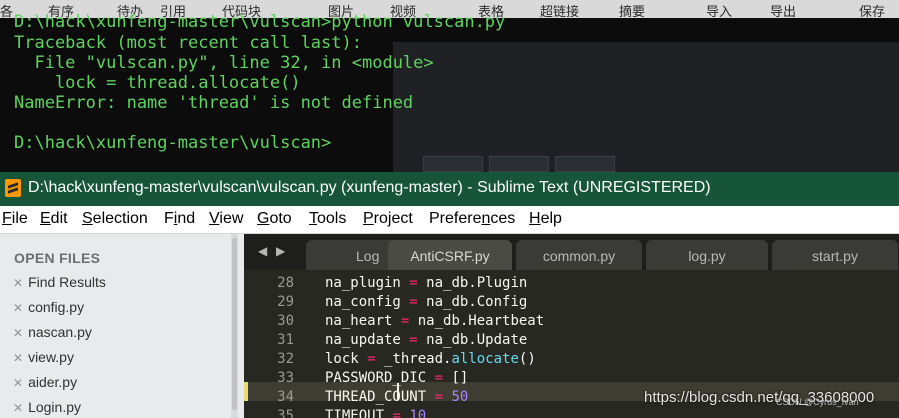 Image resolution: width=899 pixels, height=418 pixels. What do you see at coordinates (54, 219) in the screenshot?
I see `menu-edit: Edit` at bounding box center [54, 219].